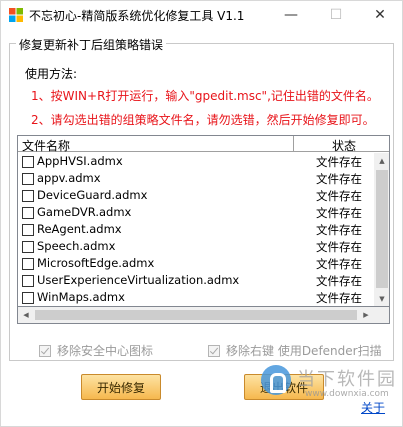  What do you see at coordinates (69, 178) in the screenshot?
I see `file-name: appv.admx` at bounding box center [69, 178].